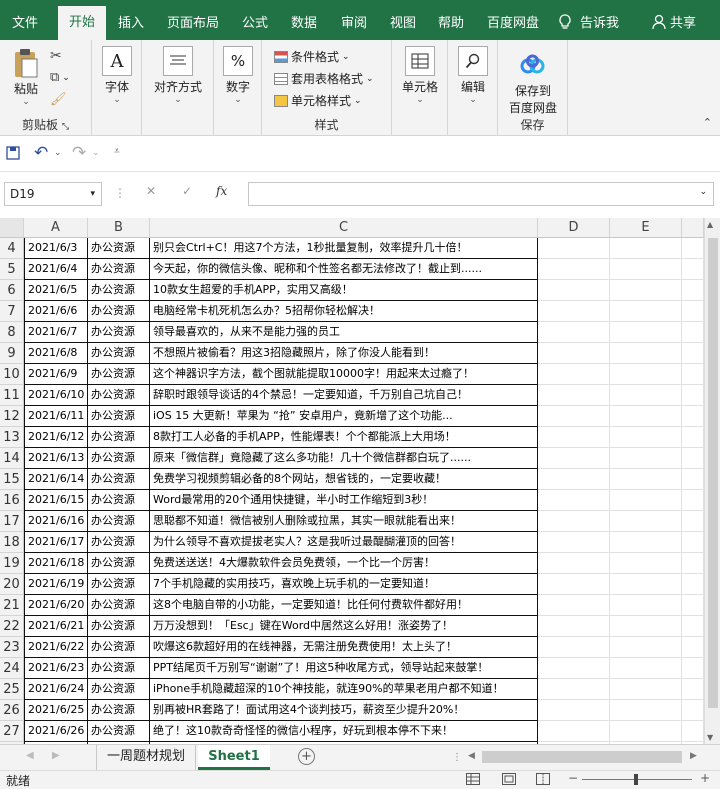 This screenshot has height=789, width=720. What do you see at coordinates (60, 77) in the screenshot?
I see `copy-button: ⧉ ⌄` at bounding box center [60, 77].